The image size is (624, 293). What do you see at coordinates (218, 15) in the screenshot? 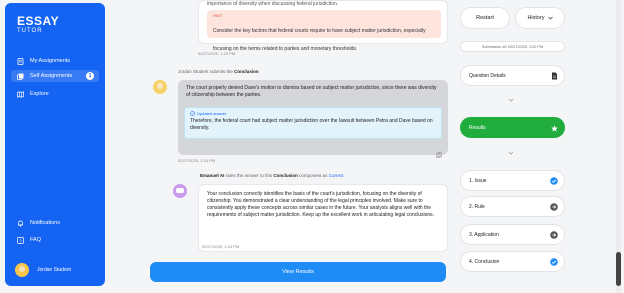
I see `hint-tag: HINT` at bounding box center [218, 15].